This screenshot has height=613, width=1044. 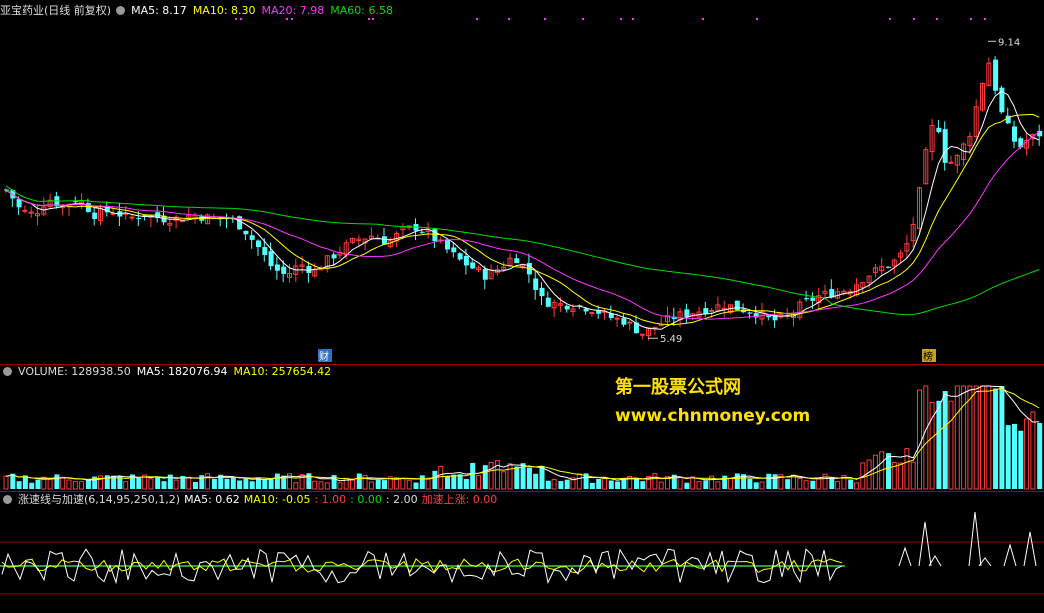 I want to click on event-tag-list: 榜, so click(x=928, y=356).